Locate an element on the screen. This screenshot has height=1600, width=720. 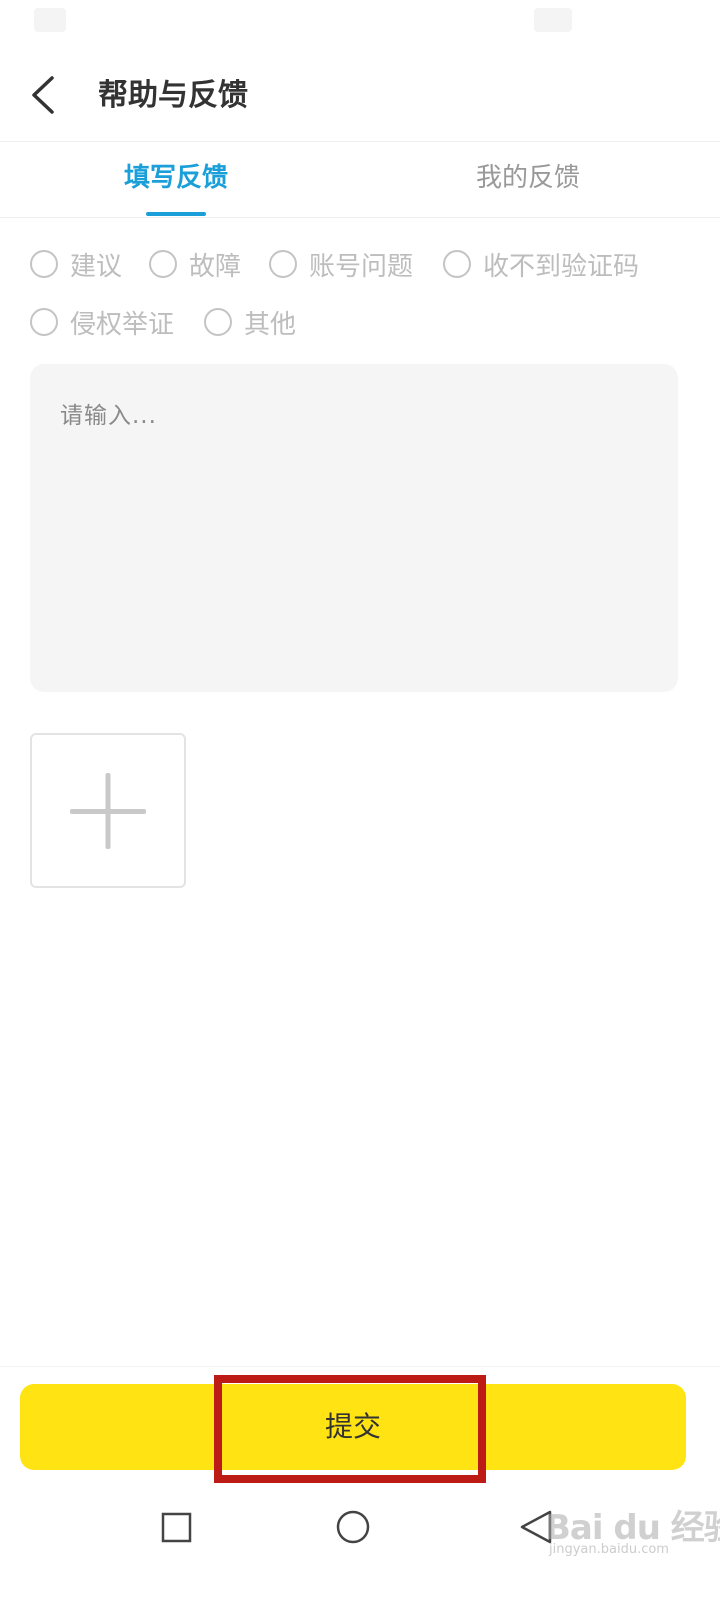
back-nav-icon is located at coordinates (536, 1527).